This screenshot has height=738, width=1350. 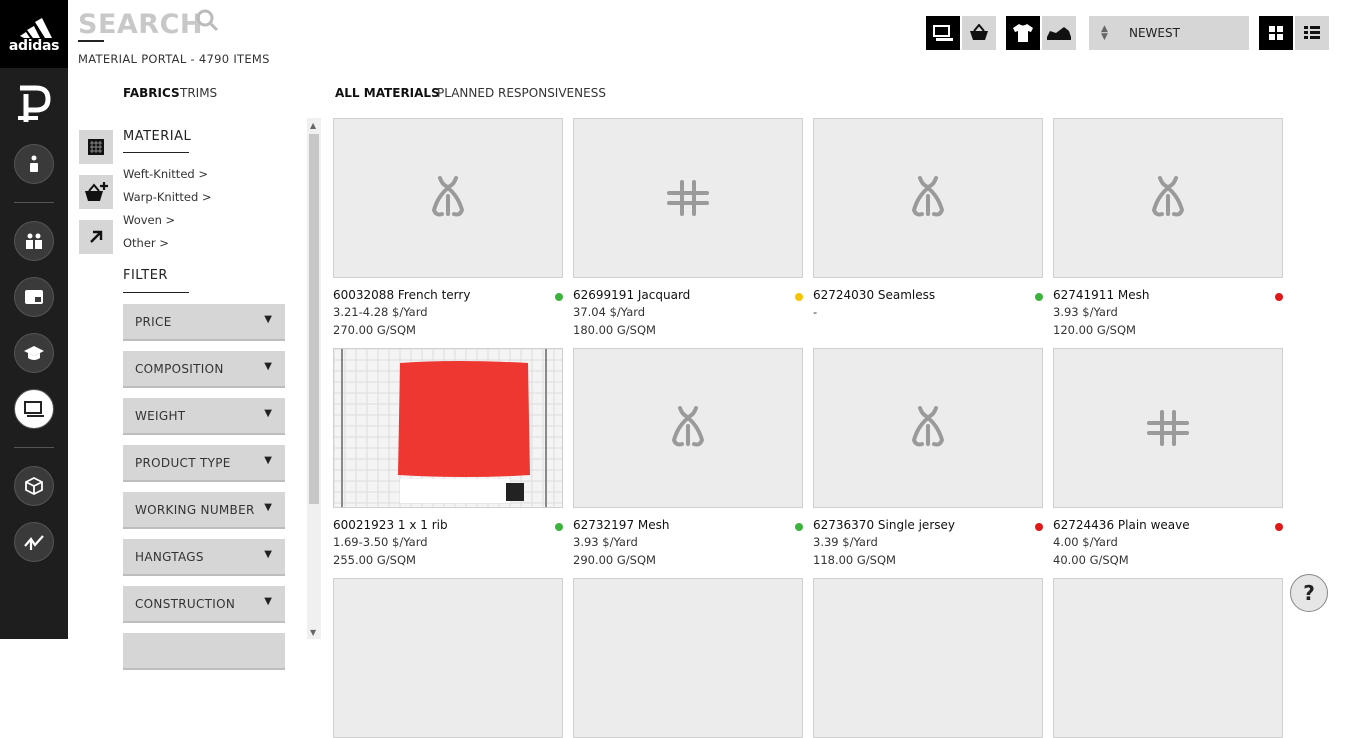 I want to click on swatch-tool-button, so click(x=96, y=147).